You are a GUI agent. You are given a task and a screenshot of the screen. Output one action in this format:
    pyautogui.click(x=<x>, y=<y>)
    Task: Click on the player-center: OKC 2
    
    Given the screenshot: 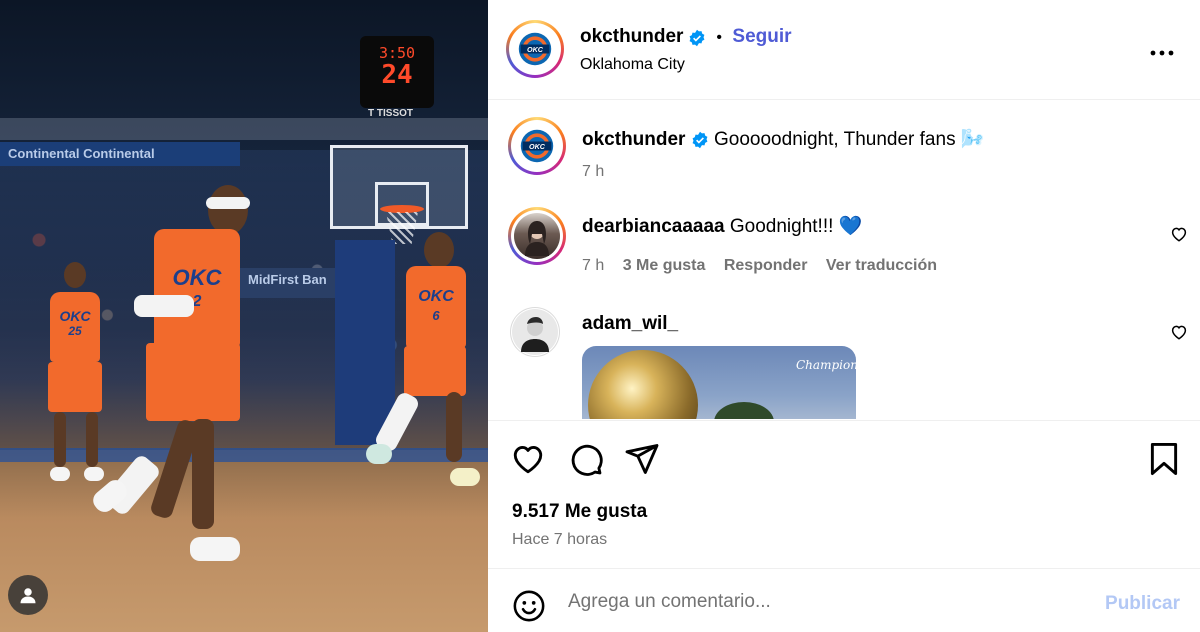 What is the action you would take?
    pyautogui.click(x=174, y=380)
    